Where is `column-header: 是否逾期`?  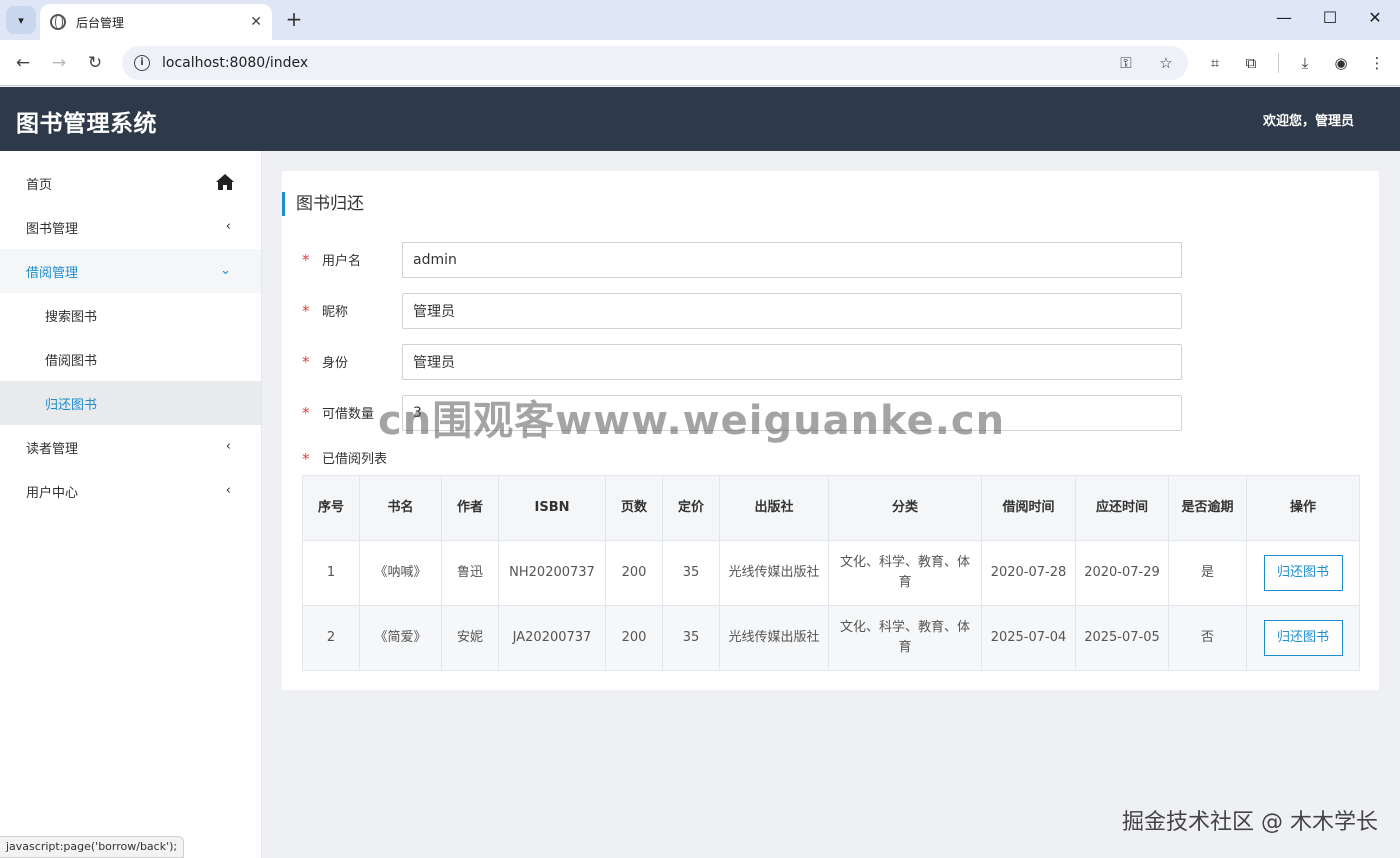 column-header: 是否逾期 is located at coordinates (1207, 508).